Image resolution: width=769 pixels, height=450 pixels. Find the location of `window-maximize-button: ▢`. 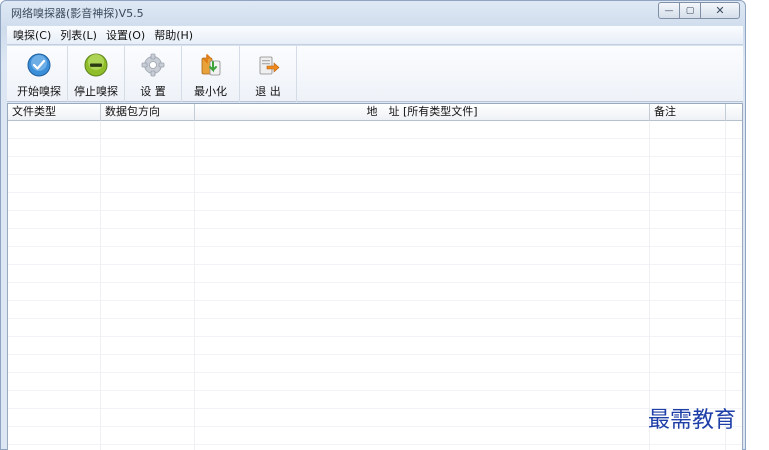

window-maximize-button: ▢ is located at coordinates (690, 10).